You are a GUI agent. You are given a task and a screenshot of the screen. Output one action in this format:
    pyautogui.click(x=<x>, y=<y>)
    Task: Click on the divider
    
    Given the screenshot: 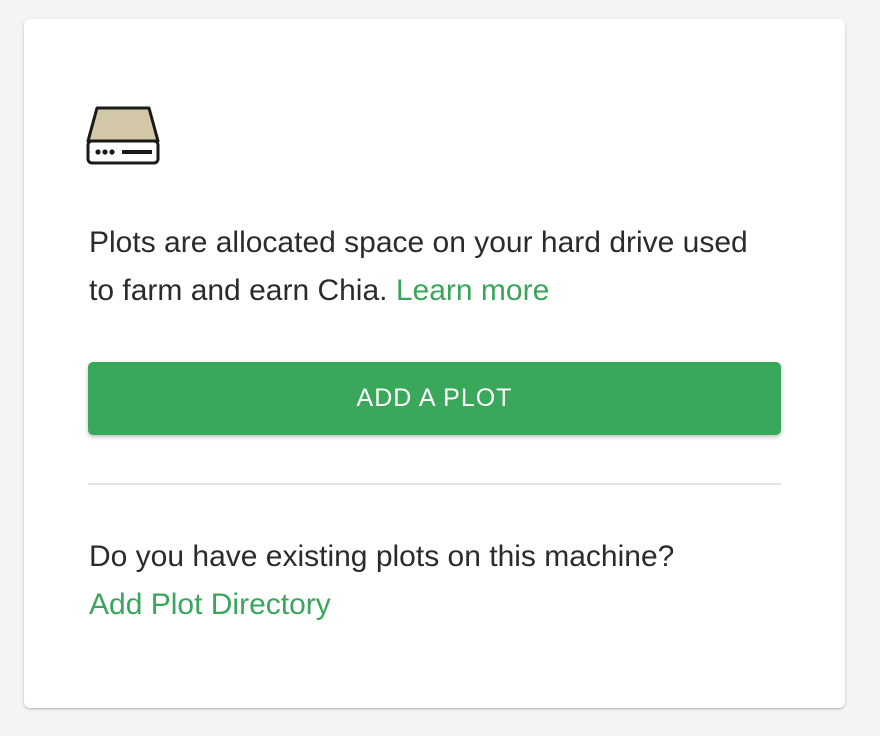 What is the action you would take?
    pyautogui.click(x=434, y=484)
    